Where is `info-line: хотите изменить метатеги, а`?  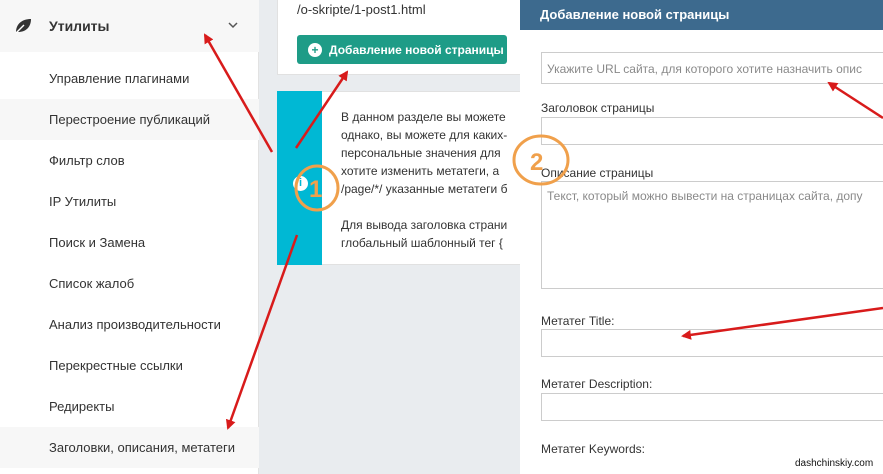 info-line: хотите изменить метатеги, а is located at coordinates (420, 171).